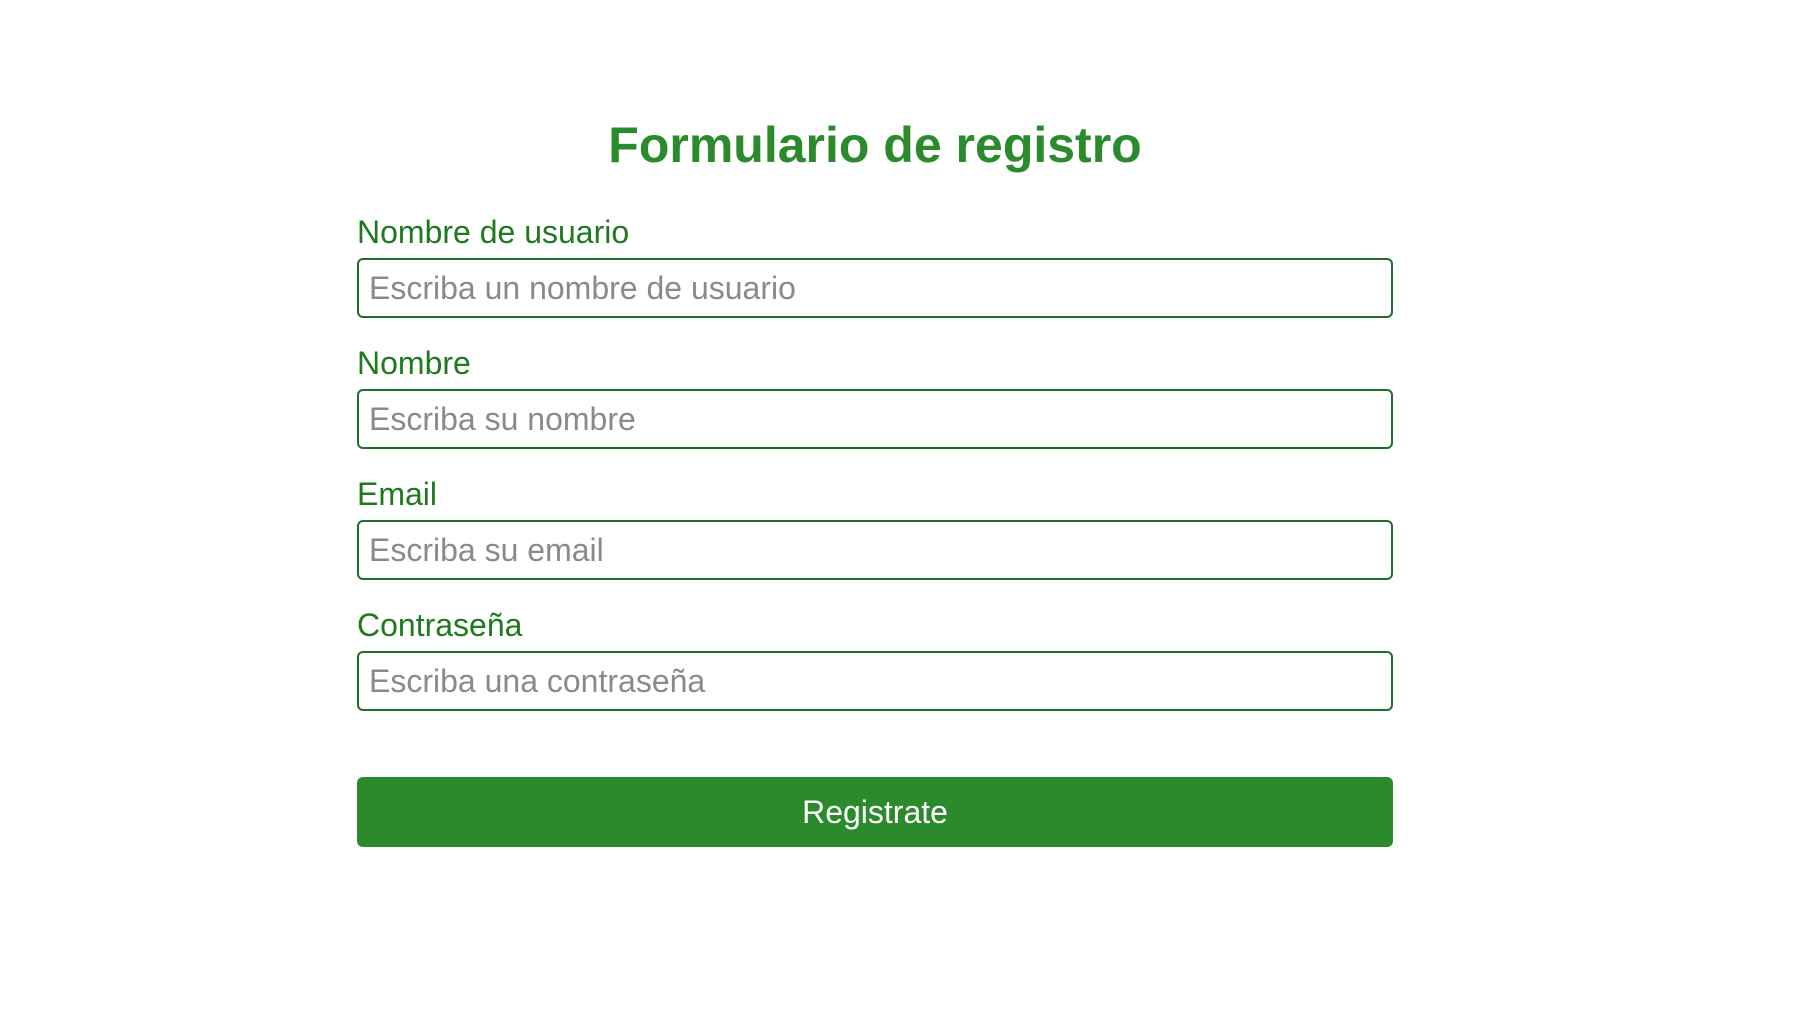 Image resolution: width=1820 pixels, height=1026 pixels. What do you see at coordinates (875, 550) in the screenshot?
I see `email-input` at bounding box center [875, 550].